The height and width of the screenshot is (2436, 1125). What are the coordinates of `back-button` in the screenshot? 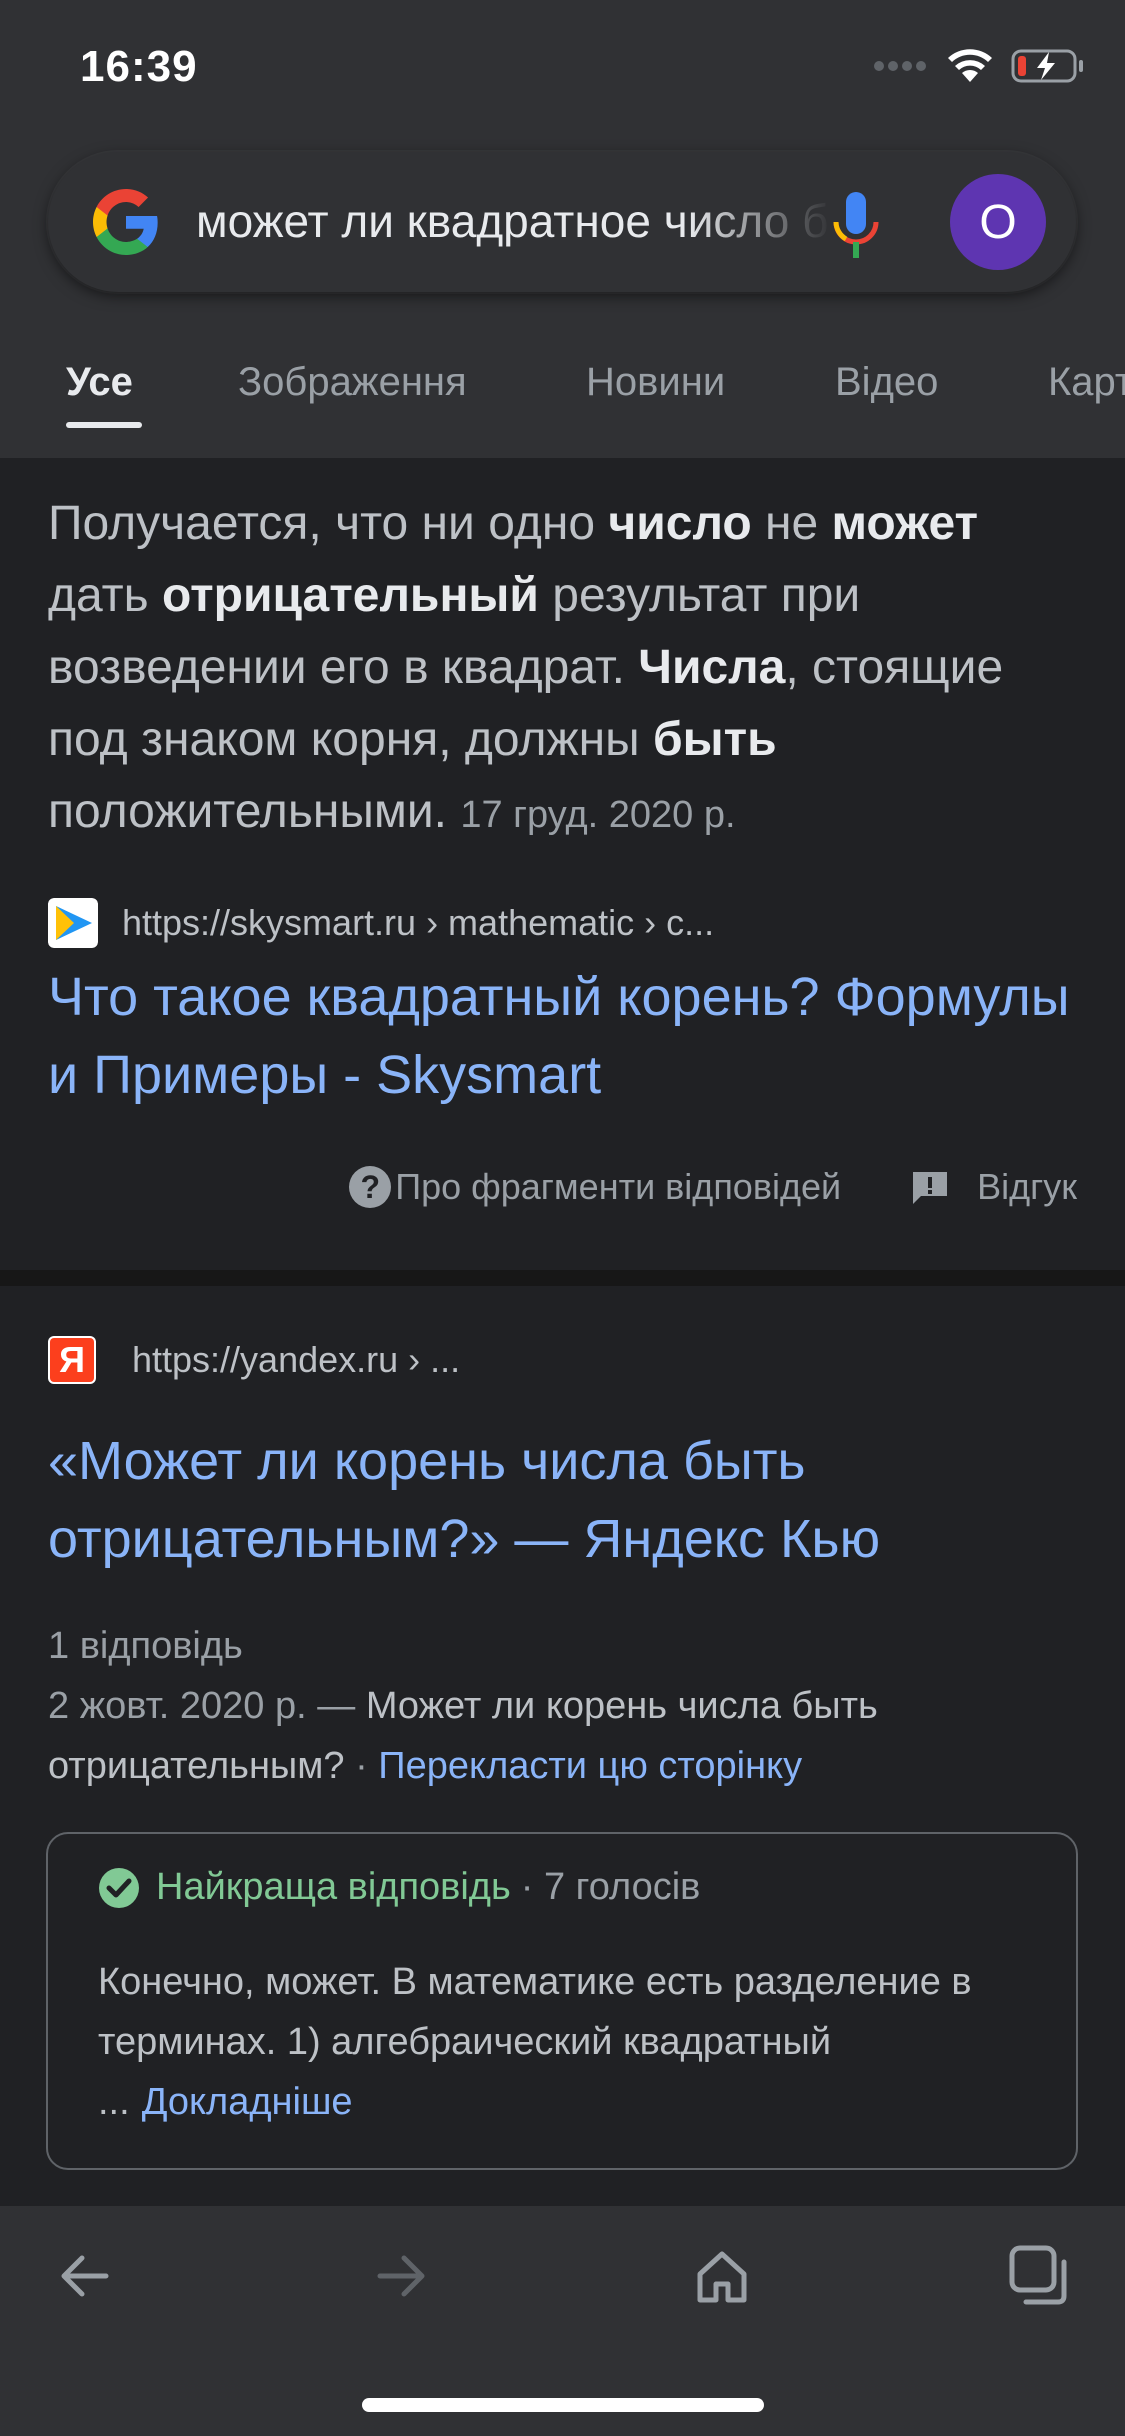 It's located at (84, 2276).